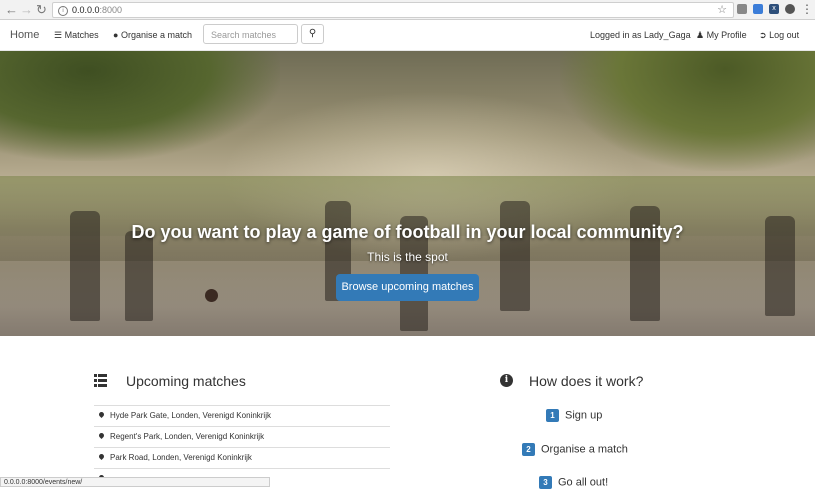  I want to click on search-button: ⚲, so click(312, 34).